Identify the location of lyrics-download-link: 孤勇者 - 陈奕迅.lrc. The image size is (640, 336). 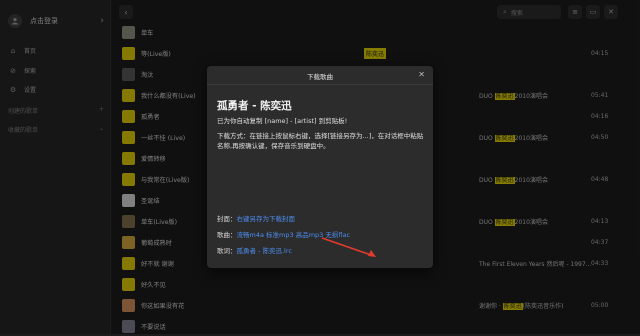
(264, 251).